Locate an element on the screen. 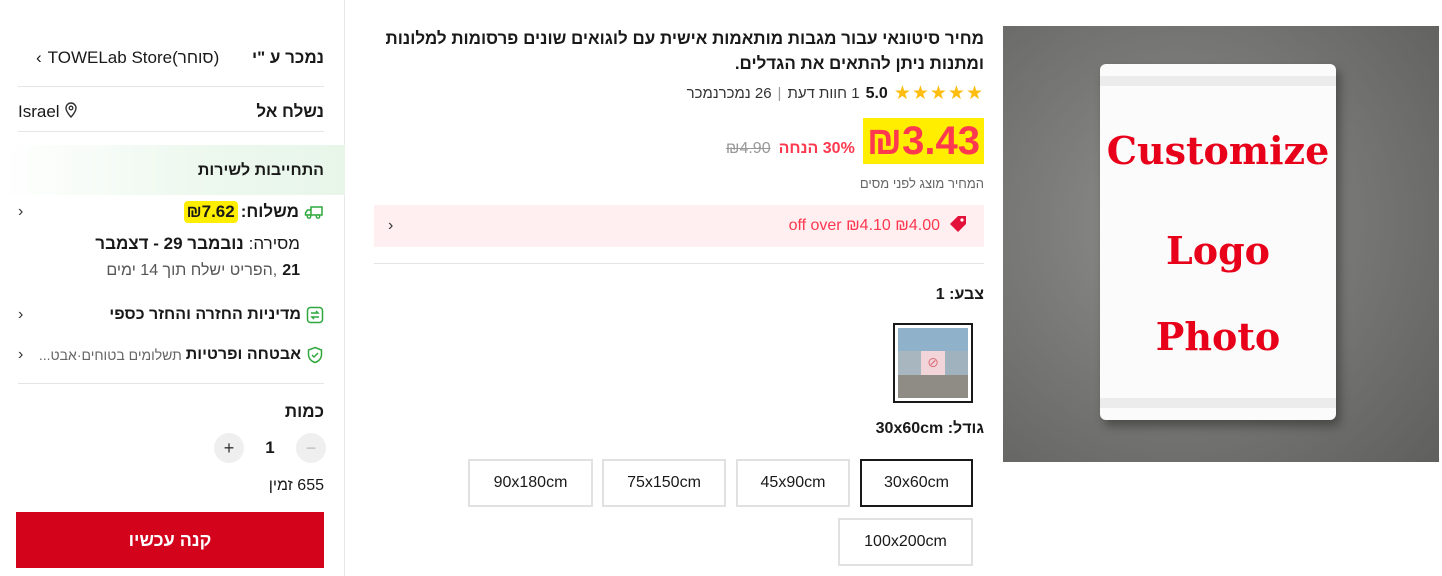 The image size is (1442, 576). store-link: ‹ TOWELab Store(סוחר) is located at coordinates (127, 58).